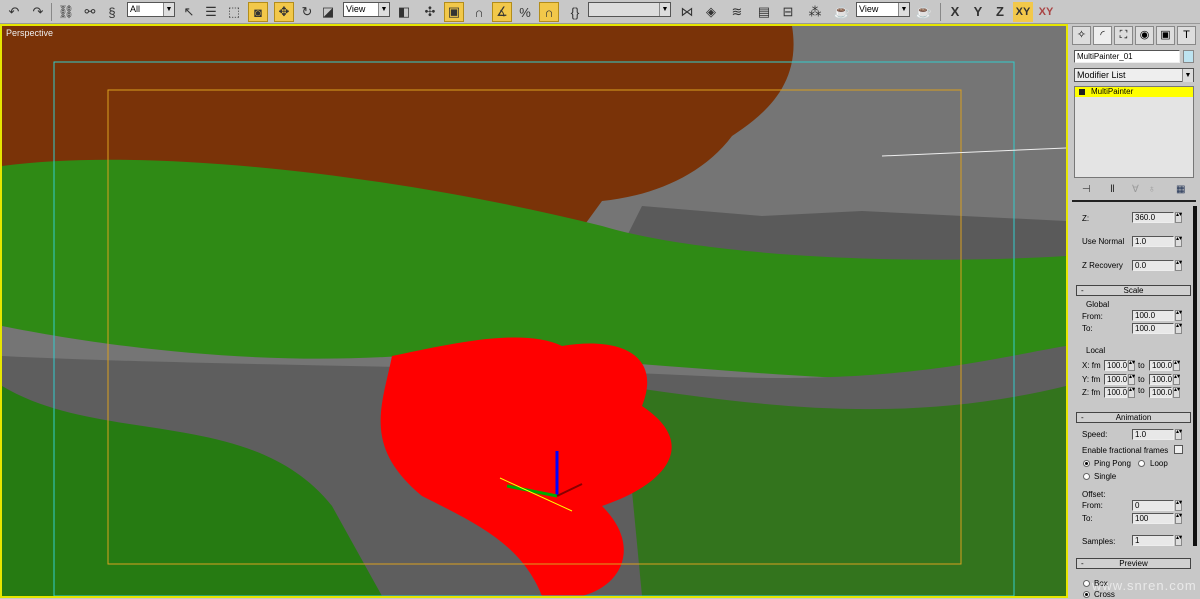  I want to click on modify-tab-icon: ◜, so click(1102, 35).